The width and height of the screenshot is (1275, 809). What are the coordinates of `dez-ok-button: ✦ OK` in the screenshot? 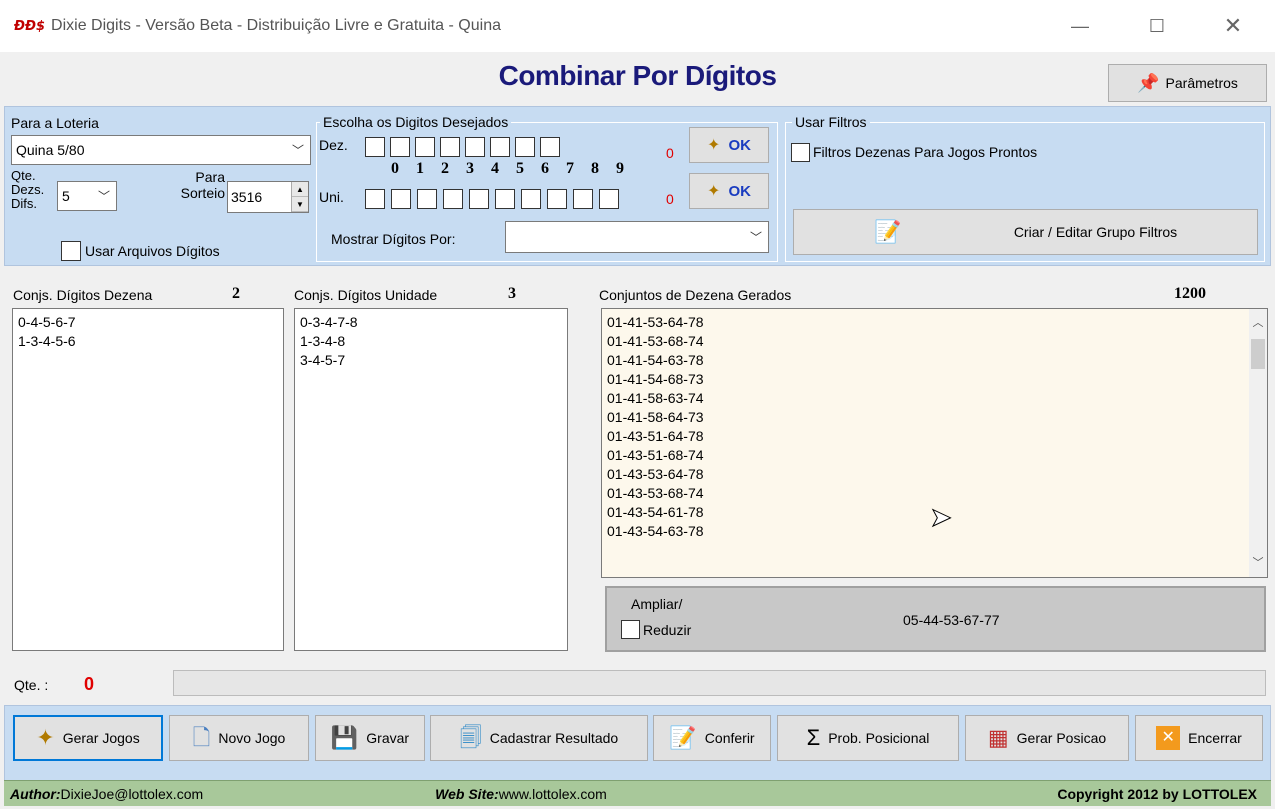 It's located at (729, 145).